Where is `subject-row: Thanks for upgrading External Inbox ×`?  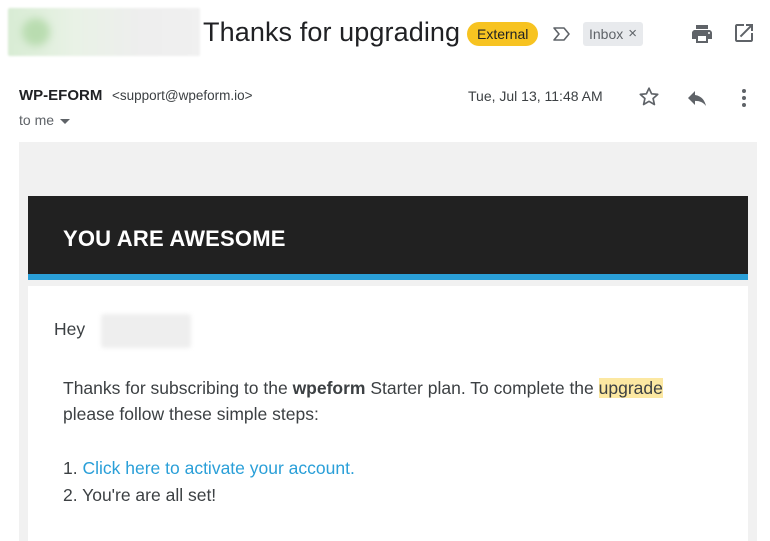 subject-row: Thanks for upgrading External Inbox × is located at coordinates (385, 33).